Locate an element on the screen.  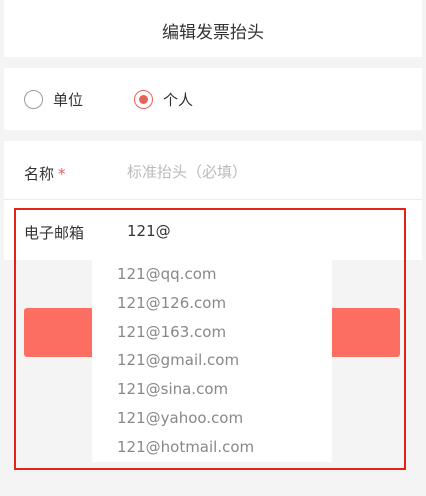
page-title: 编辑发票抬头 is located at coordinates (213, 33).